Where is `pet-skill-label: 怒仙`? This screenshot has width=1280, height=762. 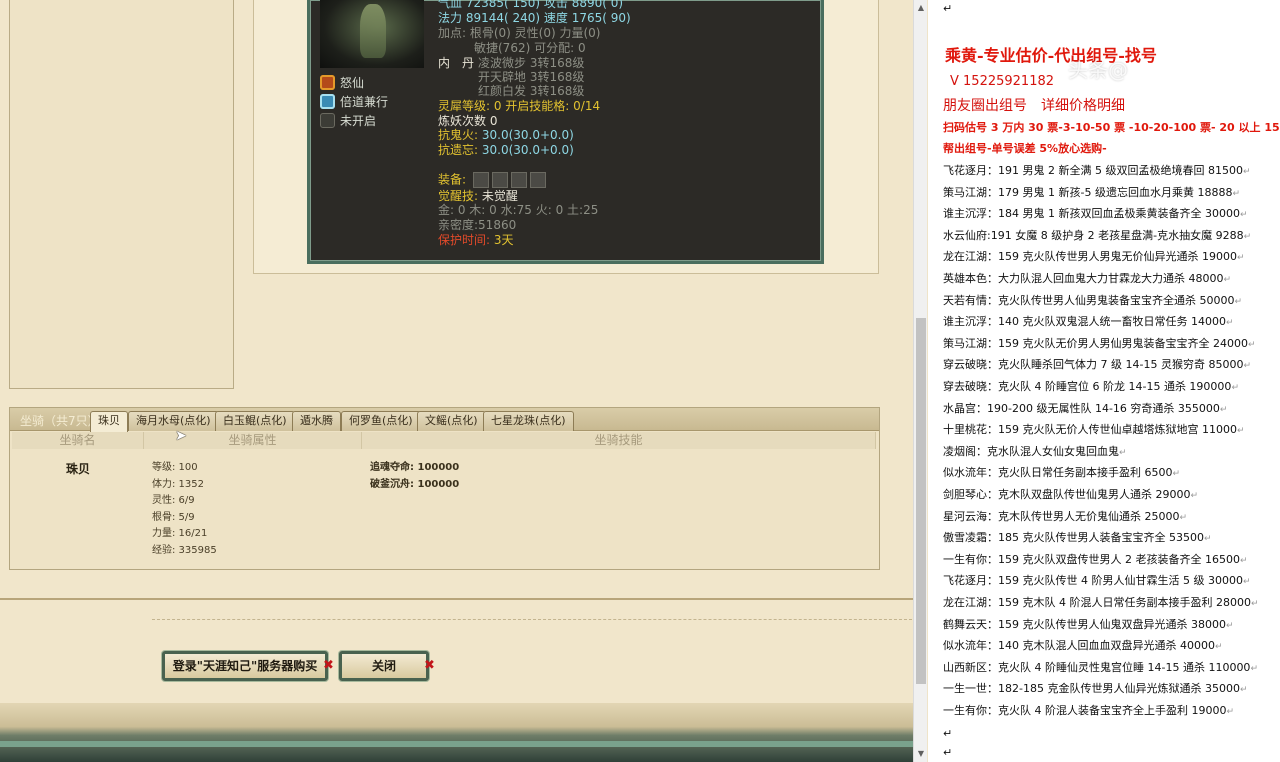 pet-skill-label: 怒仙 is located at coordinates (352, 83).